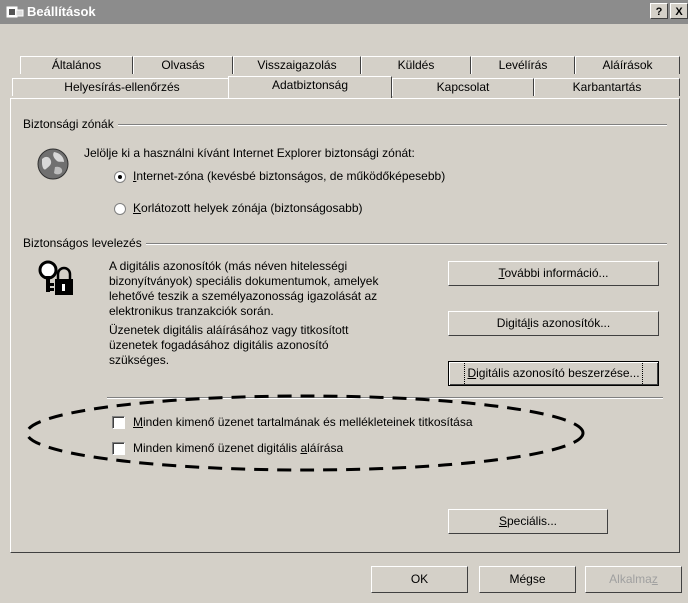  I want to click on tab-helyesiras: Helyesírás-ellenőrzés, so click(122, 87).